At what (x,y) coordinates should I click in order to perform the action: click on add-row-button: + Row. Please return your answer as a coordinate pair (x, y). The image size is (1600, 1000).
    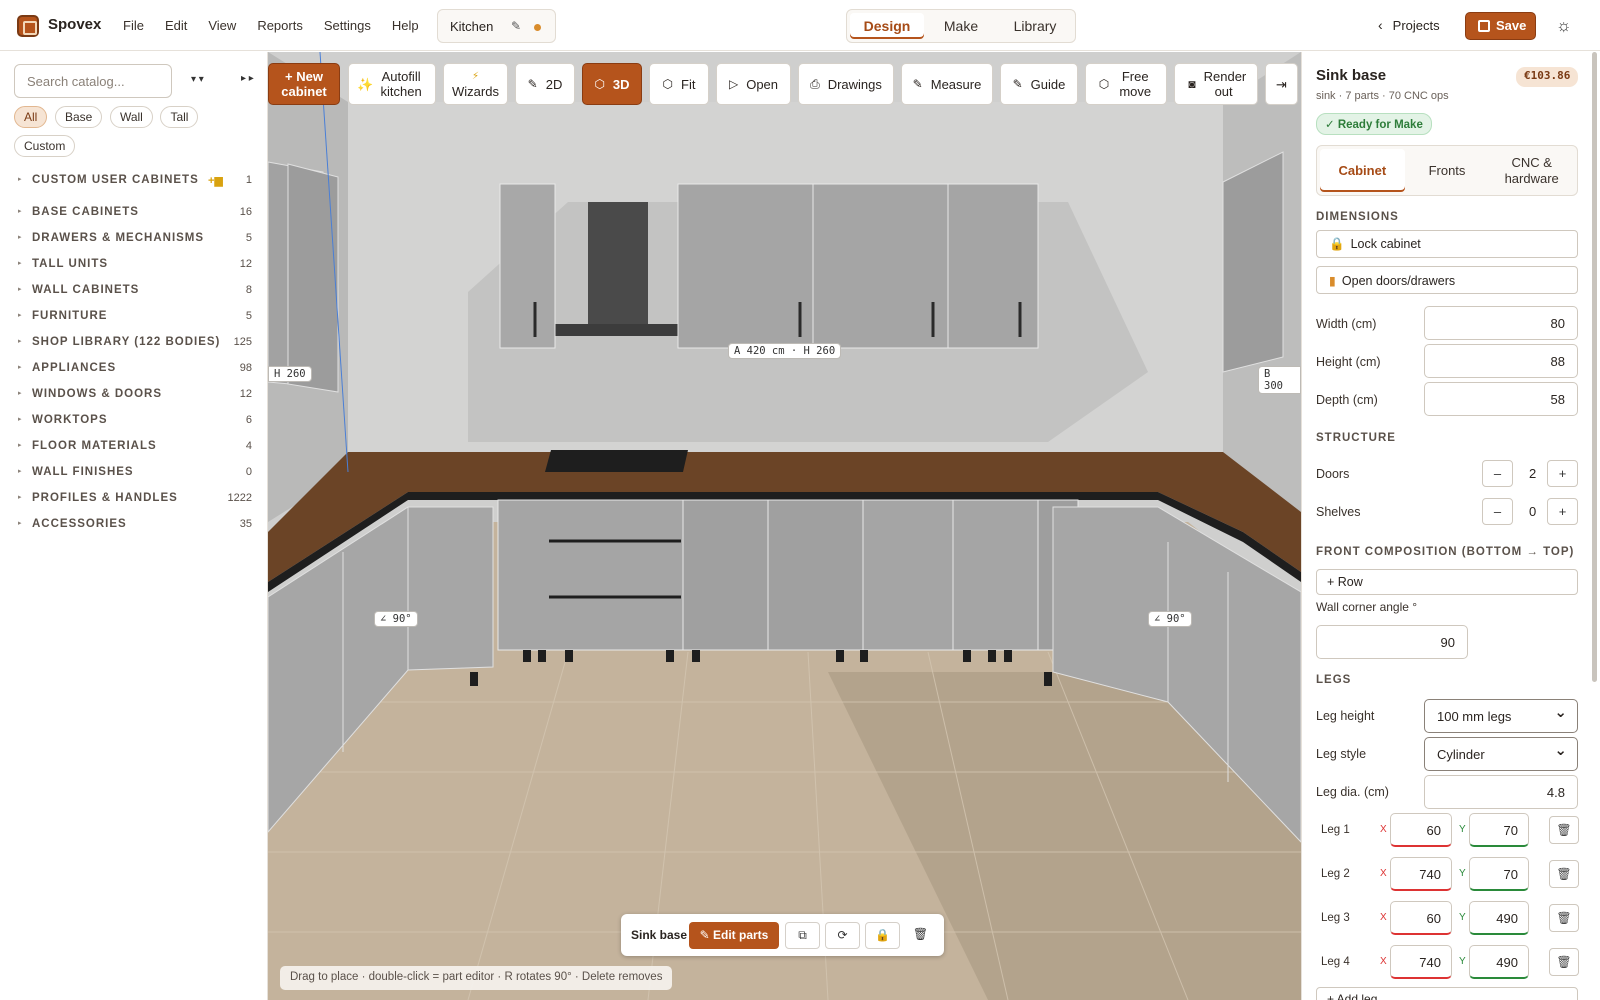
    Looking at the image, I should click on (1447, 582).